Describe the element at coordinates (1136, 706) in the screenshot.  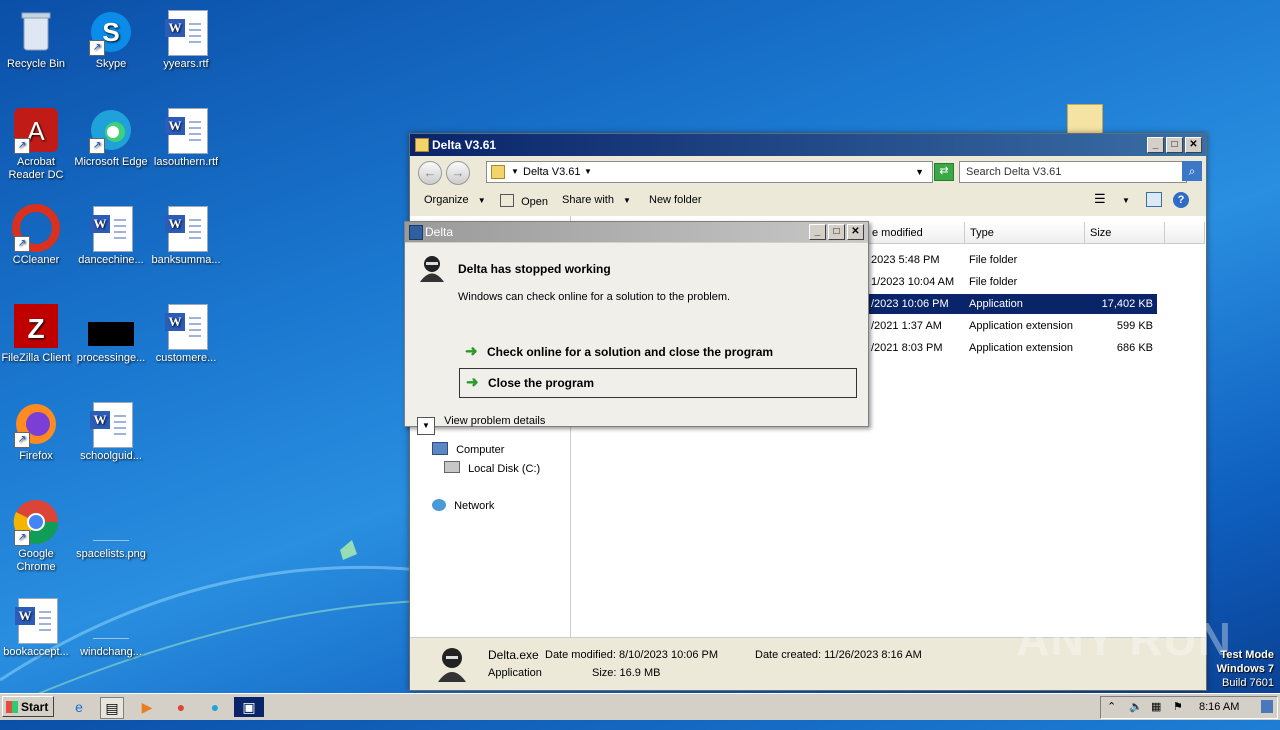
I see `volume-icon: 🔈` at that location.